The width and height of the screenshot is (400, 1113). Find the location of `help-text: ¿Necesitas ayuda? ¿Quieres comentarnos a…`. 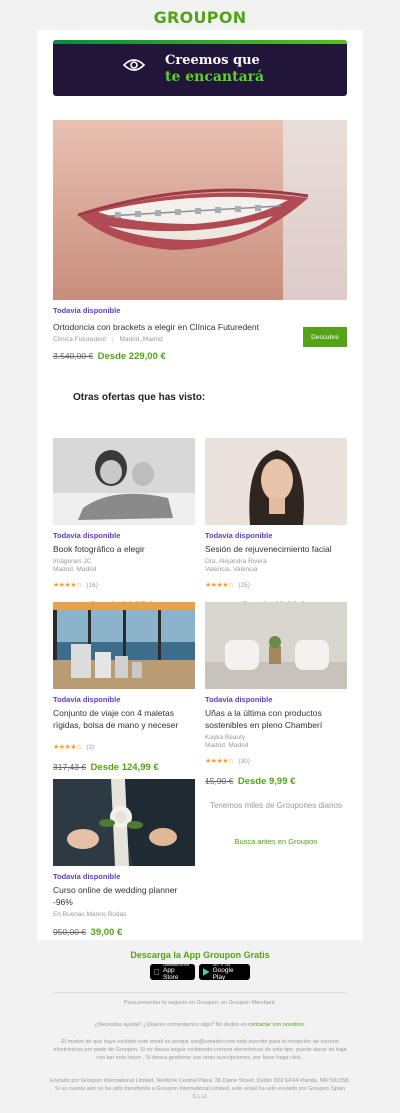

help-text: ¿Necesitas ayuda? ¿Quieres comentarnos a… is located at coordinates (170, 1025).